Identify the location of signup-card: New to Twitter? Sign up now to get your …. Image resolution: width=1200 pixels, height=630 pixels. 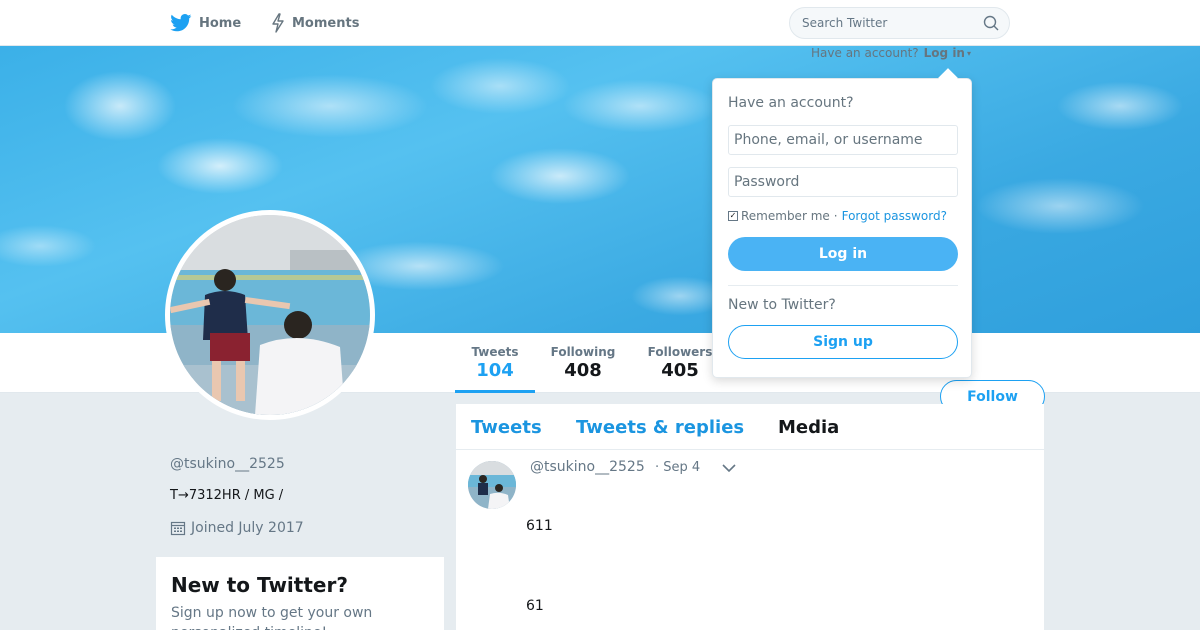
(300, 593).